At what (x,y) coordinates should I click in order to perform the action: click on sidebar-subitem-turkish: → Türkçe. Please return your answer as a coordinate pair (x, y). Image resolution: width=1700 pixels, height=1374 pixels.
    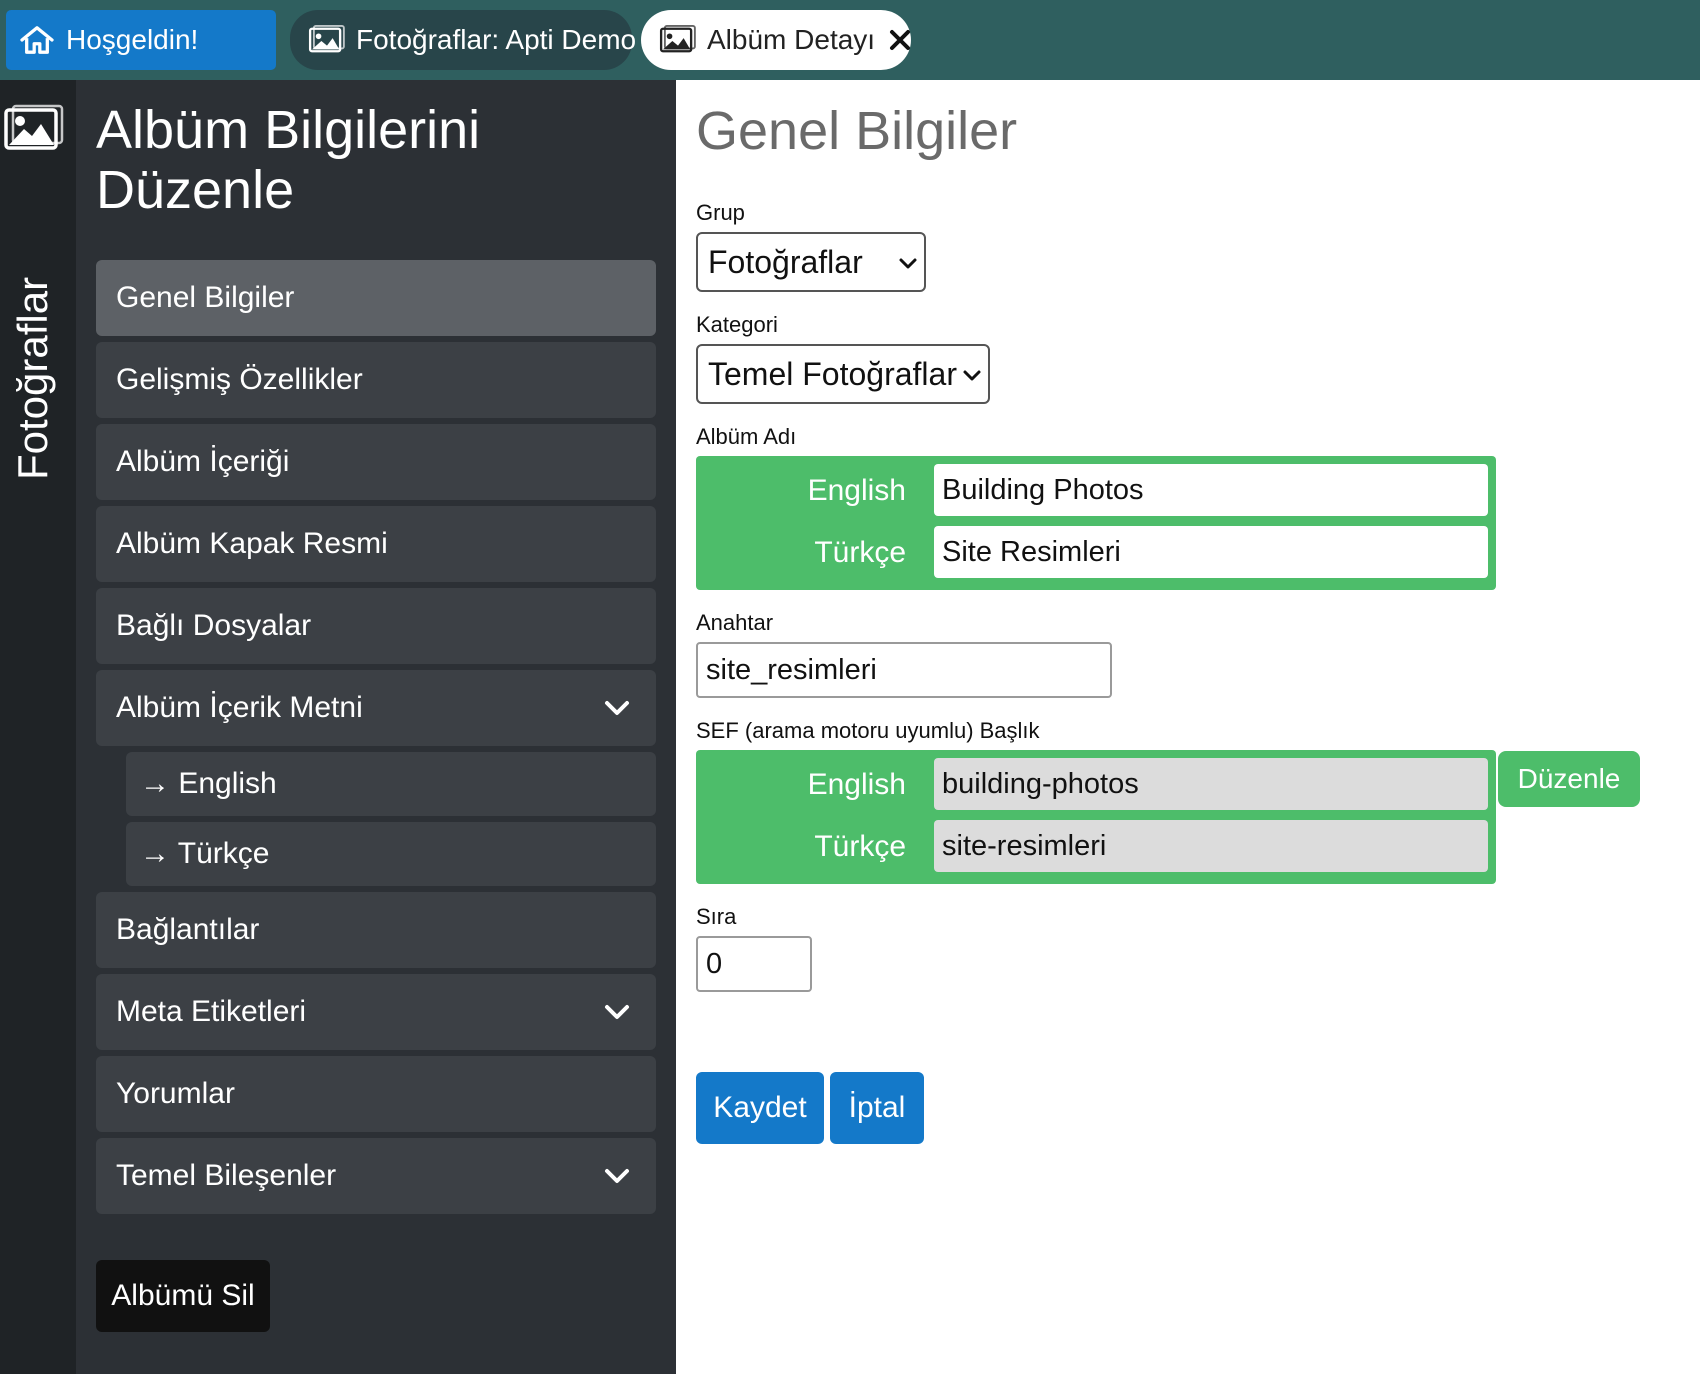
    Looking at the image, I should click on (391, 854).